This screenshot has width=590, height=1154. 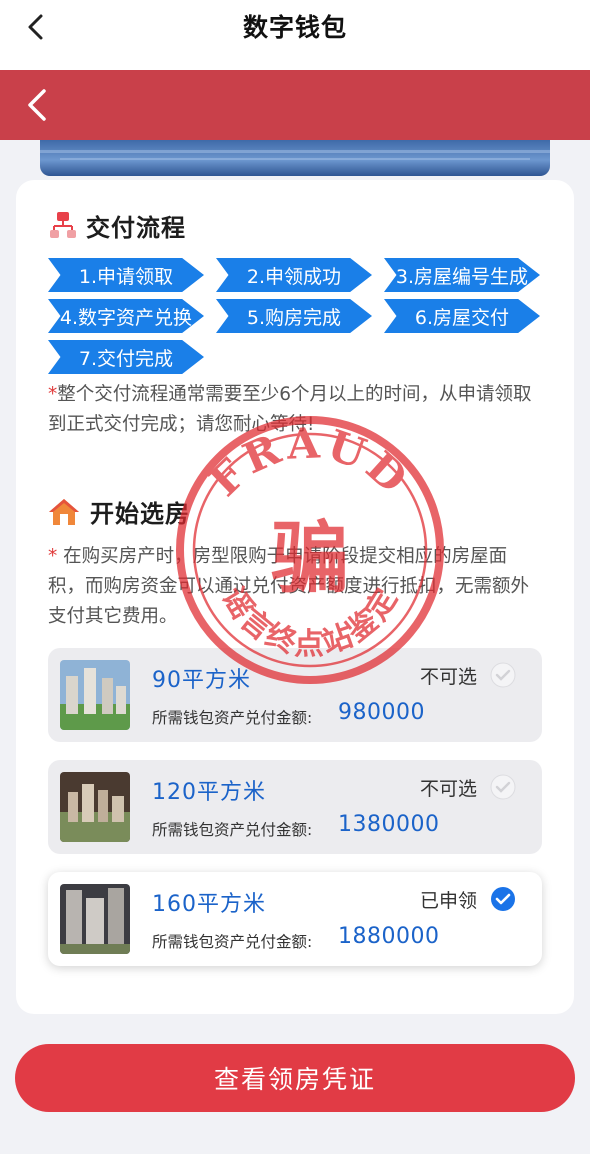 I want to click on option-status: 已申领, so click(x=449, y=901).